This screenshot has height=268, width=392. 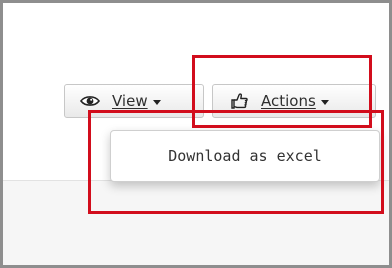 What do you see at coordinates (239, 101) in the screenshot?
I see `pointing-hand-icon` at bounding box center [239, 101].